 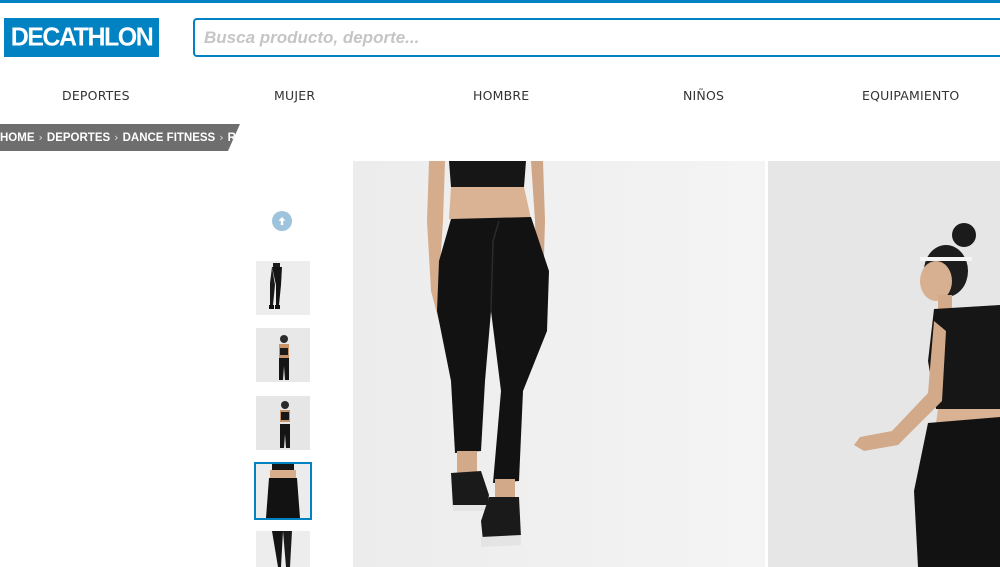 I want to click on leggings-legs-thumbnail-image, so click(x=283, y=549).